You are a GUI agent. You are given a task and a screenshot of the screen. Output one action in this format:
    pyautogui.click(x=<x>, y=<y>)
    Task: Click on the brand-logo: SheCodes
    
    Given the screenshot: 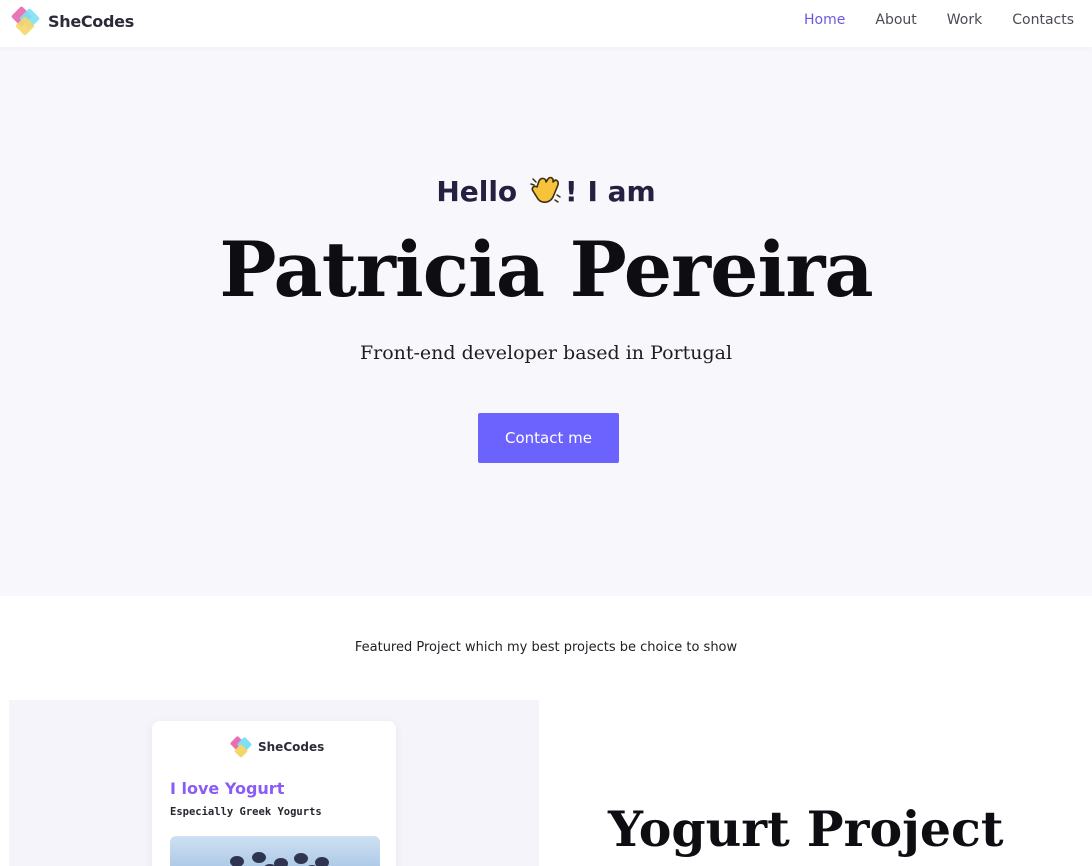 What is the action you would take?
    pyautogui.click(x=72, y=21)
    